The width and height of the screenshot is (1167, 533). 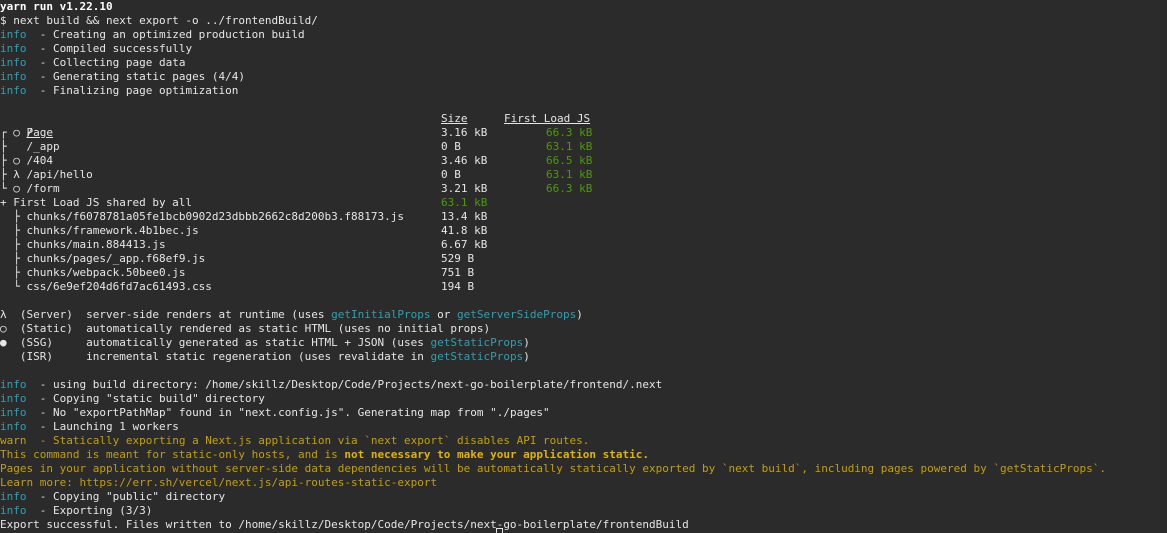 What do you see at coordinates (13, 132) in the screenshot?
I see `row-prefix: ┌ ○` at bounding box center [13, 132].